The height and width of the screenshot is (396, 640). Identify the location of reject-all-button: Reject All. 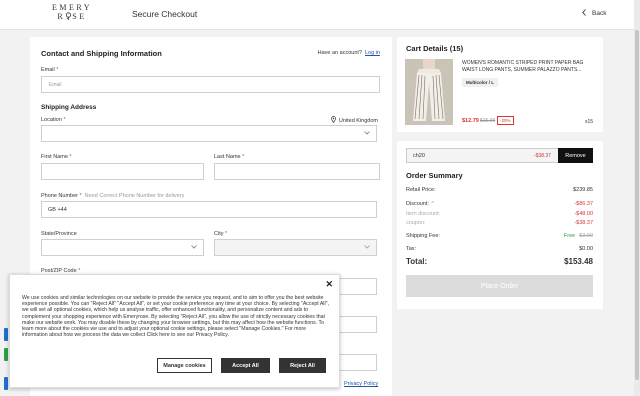
(302, 365).